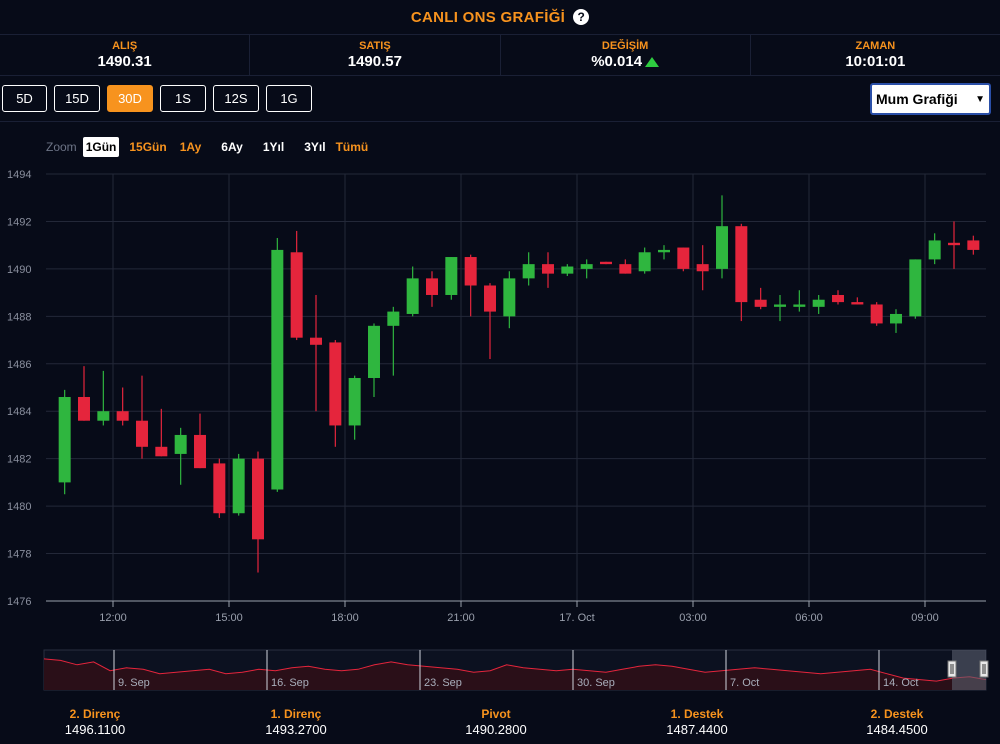 This screenshot has width=1000, height=744. Describe the element at coordinates (130, 98) in the screenshot. I see `range-button-30d: 30D` at that location.